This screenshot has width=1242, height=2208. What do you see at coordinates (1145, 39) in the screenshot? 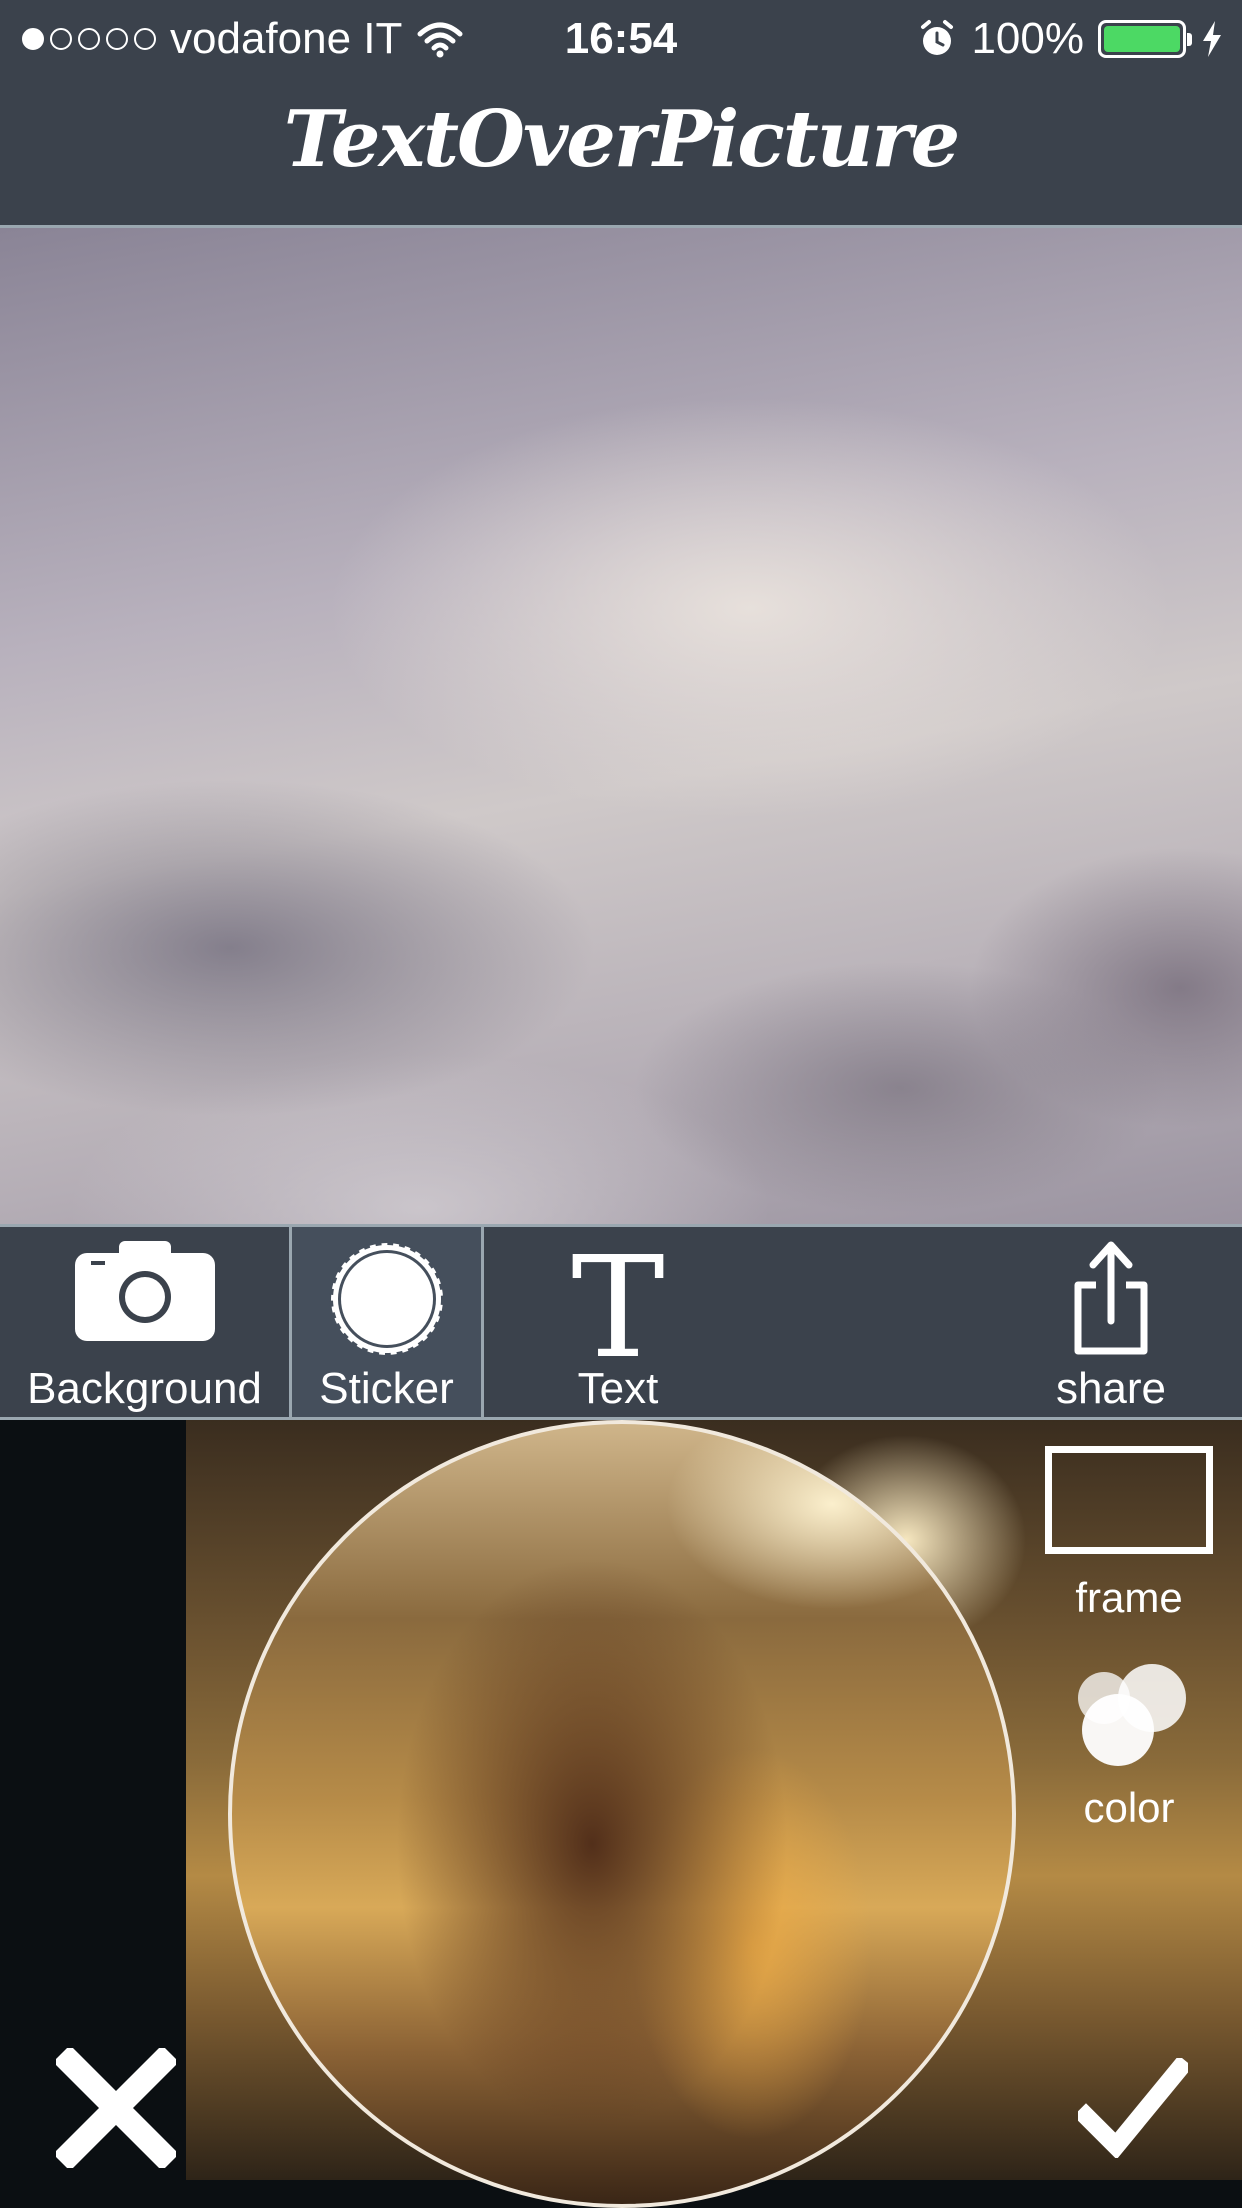
I see `battery-icon` at bounding box center [1145, 39].